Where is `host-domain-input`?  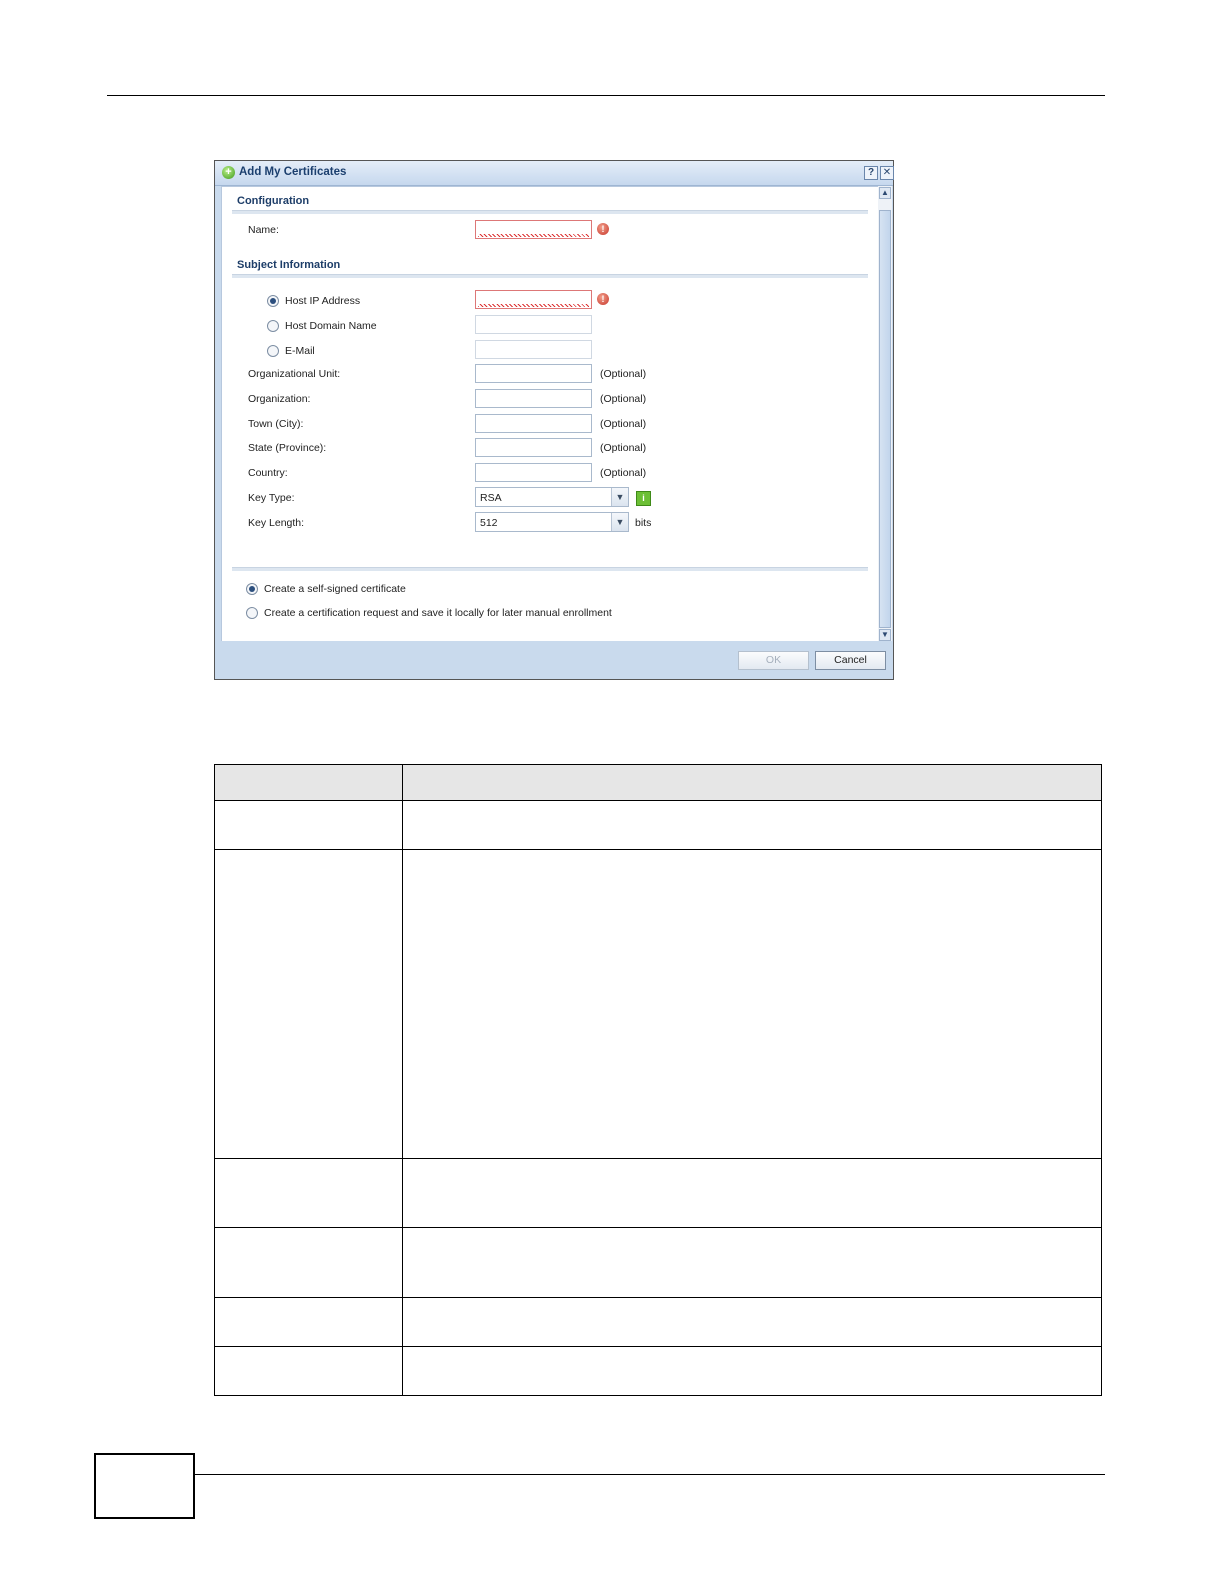 host-domain-input is located at coordinates (533, 324).